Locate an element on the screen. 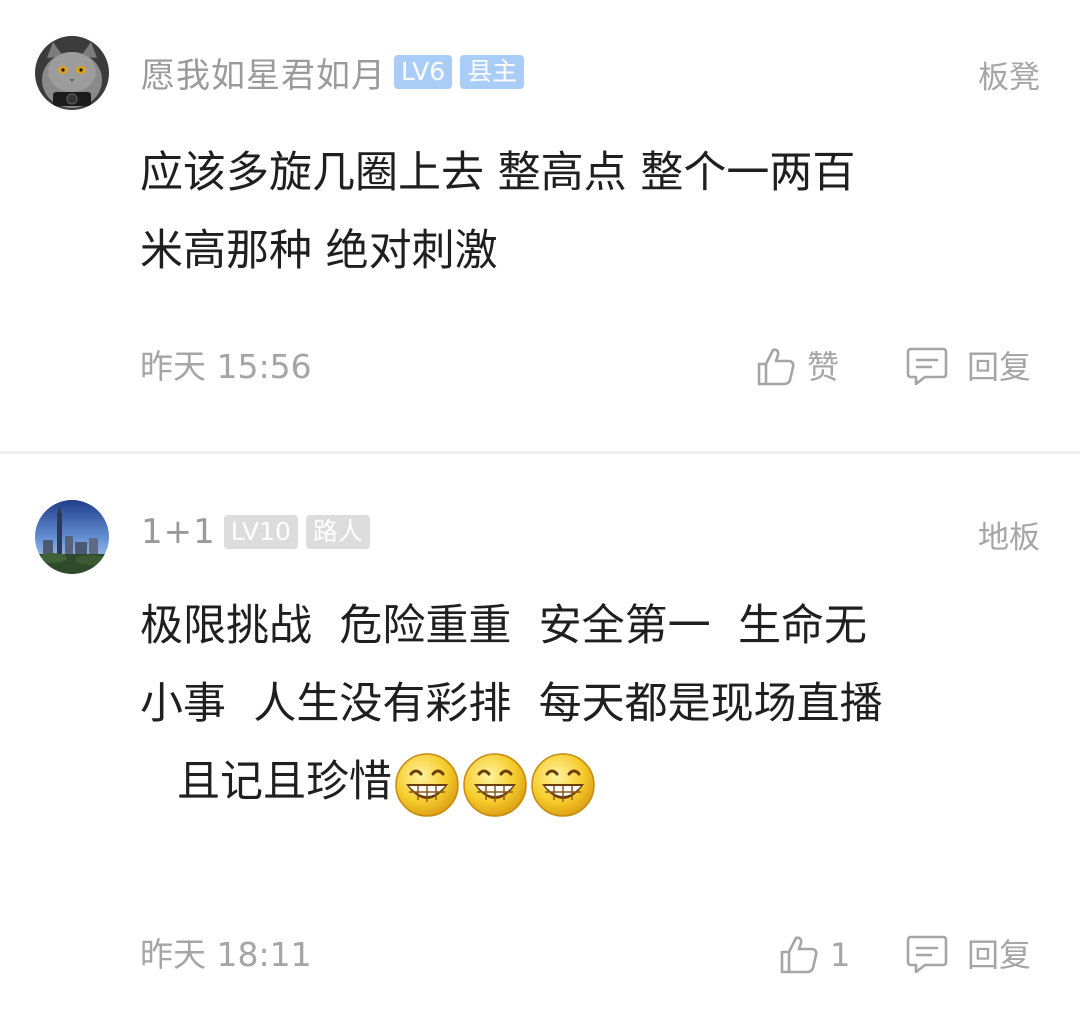 This screenshot has height=1030, width=1080. comment-text-line-last: 且记且珍惜 is located at coordinates (590, 782).